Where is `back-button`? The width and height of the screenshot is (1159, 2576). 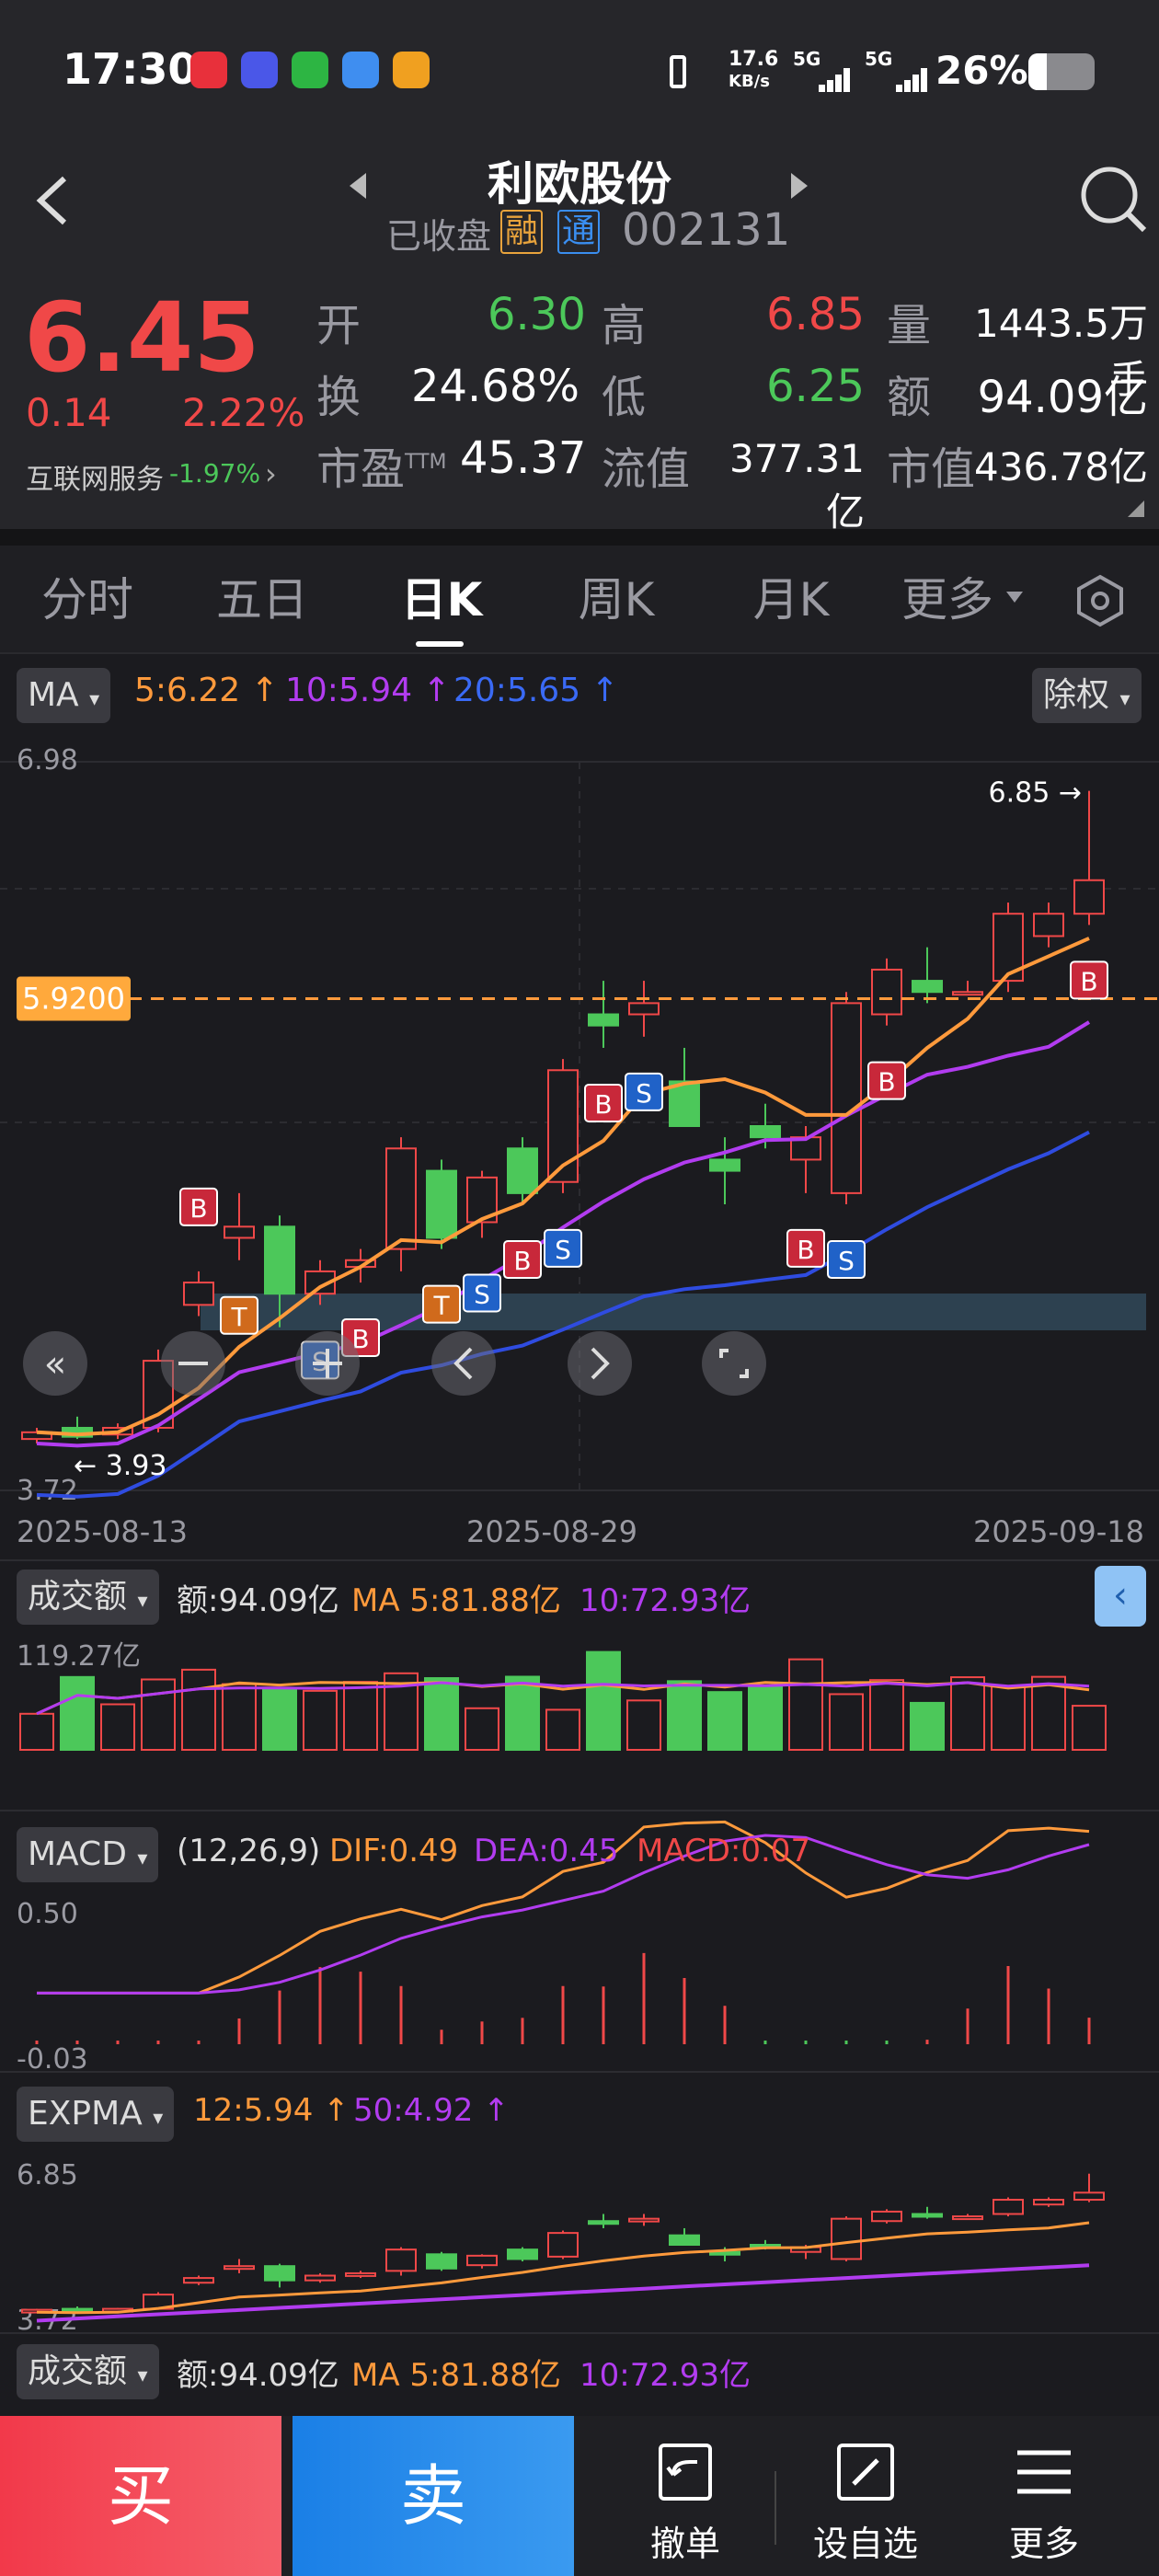
back-button is located at coordinates (54, 199).